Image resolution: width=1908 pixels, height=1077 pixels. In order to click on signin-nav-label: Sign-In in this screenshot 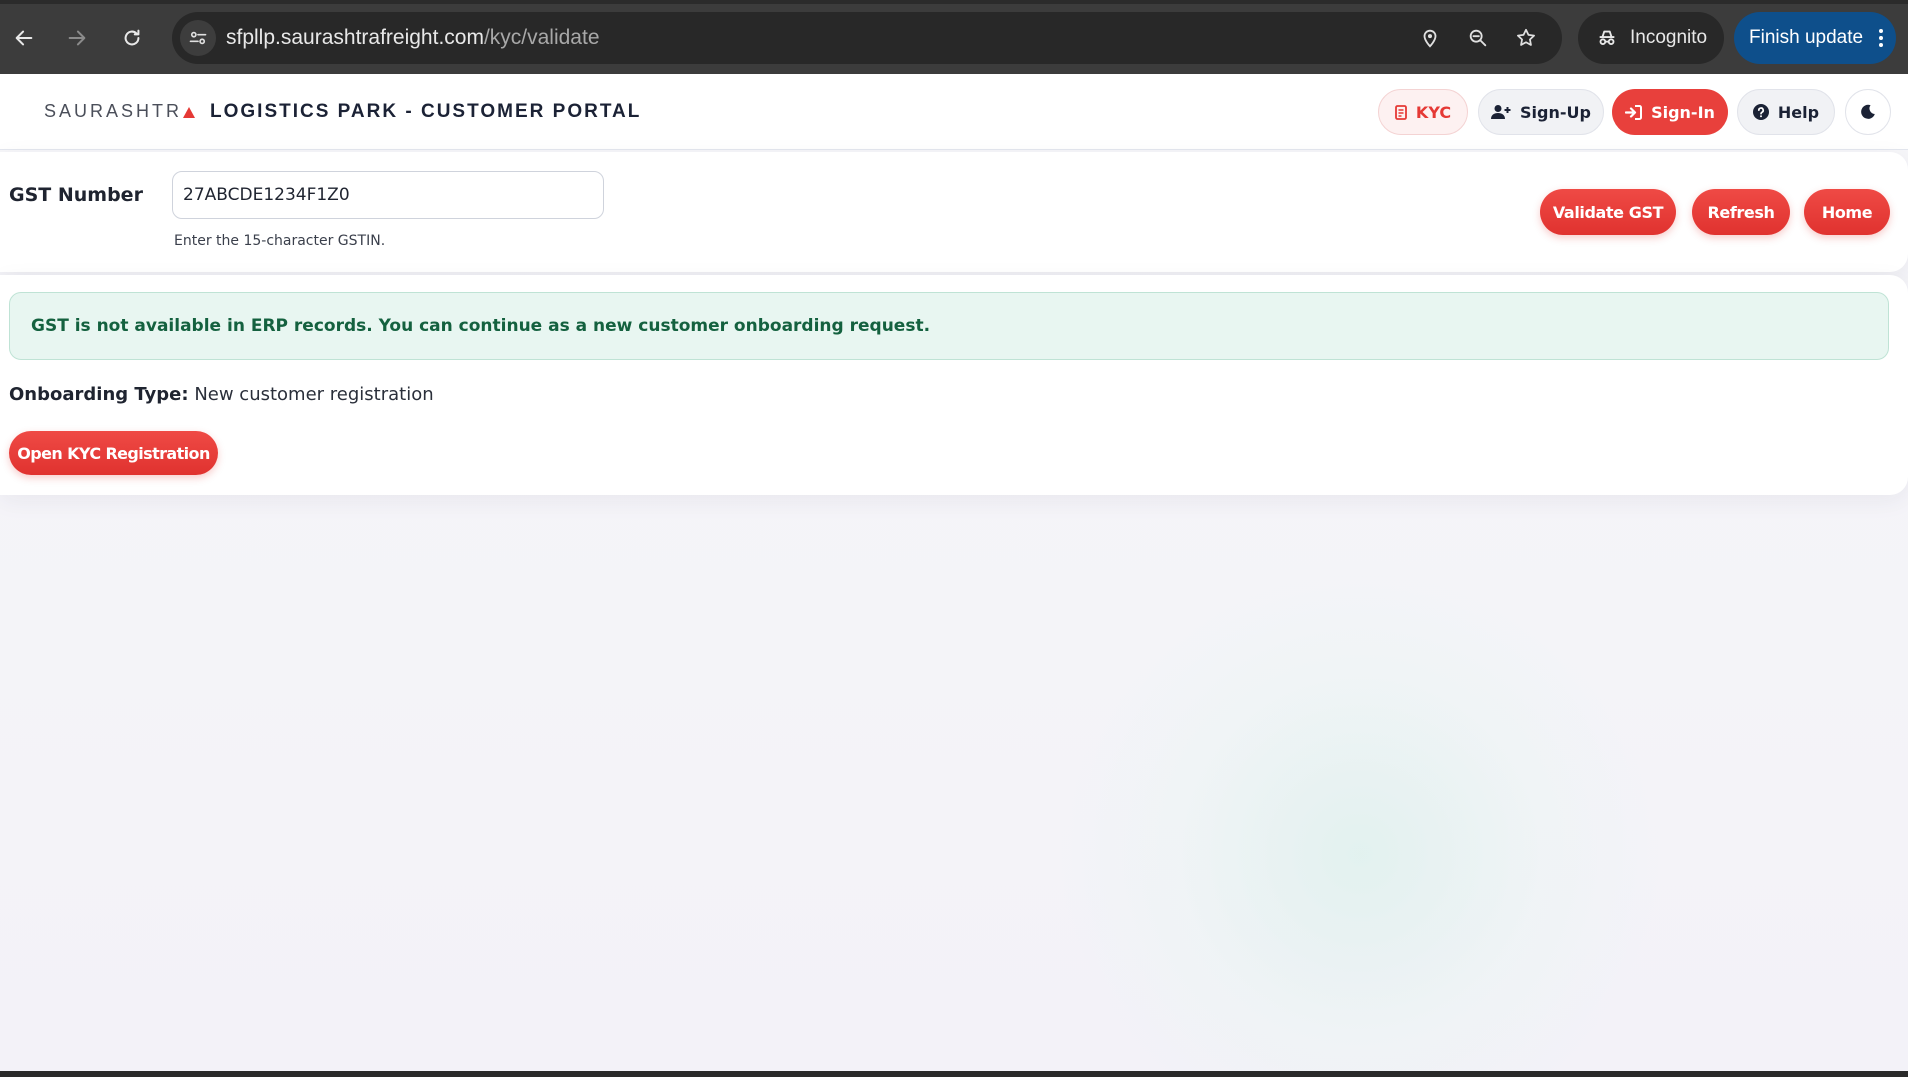, I will do `click(1683, 112)`.